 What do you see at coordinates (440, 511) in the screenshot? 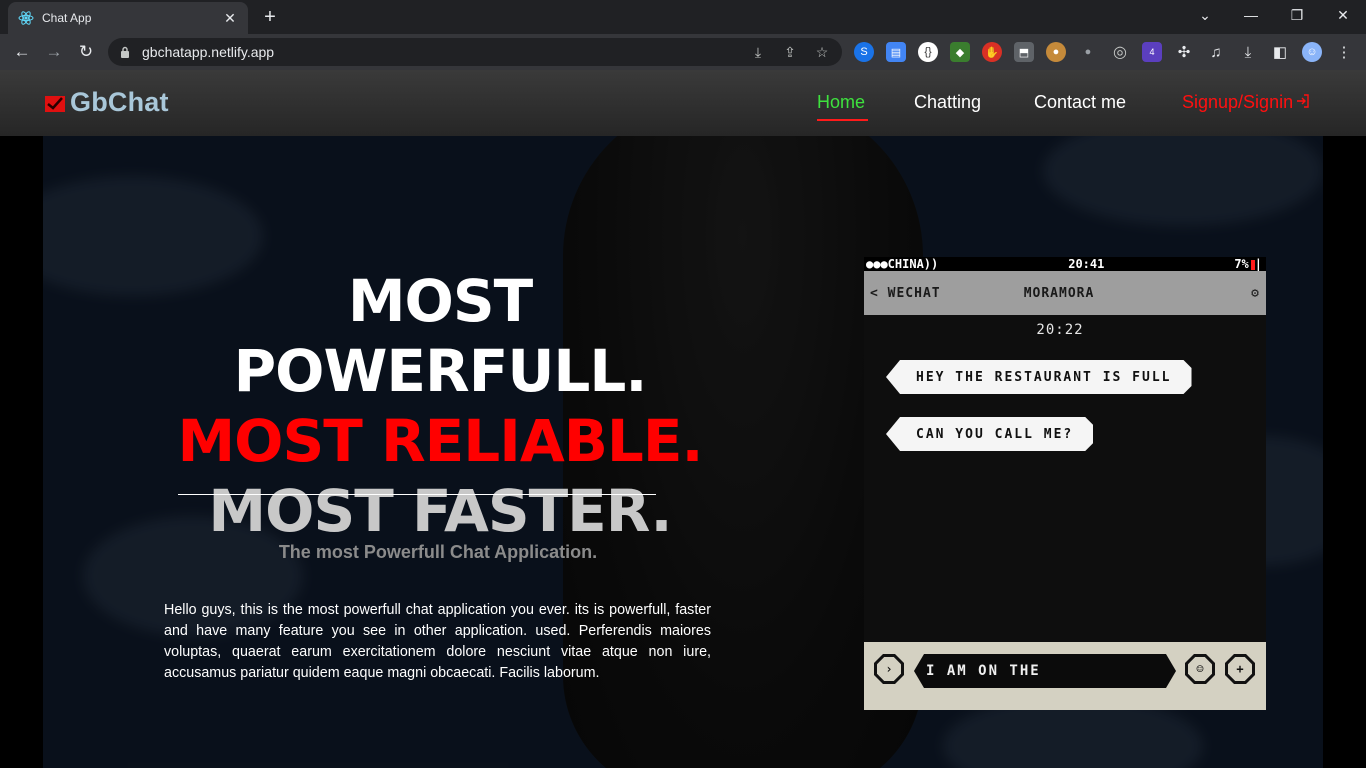
I see `headline-line-3: MOST FASTER.` at bounding box center [440, 511].